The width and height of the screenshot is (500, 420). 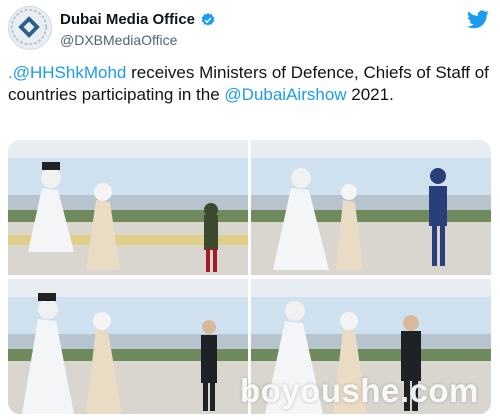 I want to click on mention-link: .@HHShkMohd, so click(x=67, y=72).